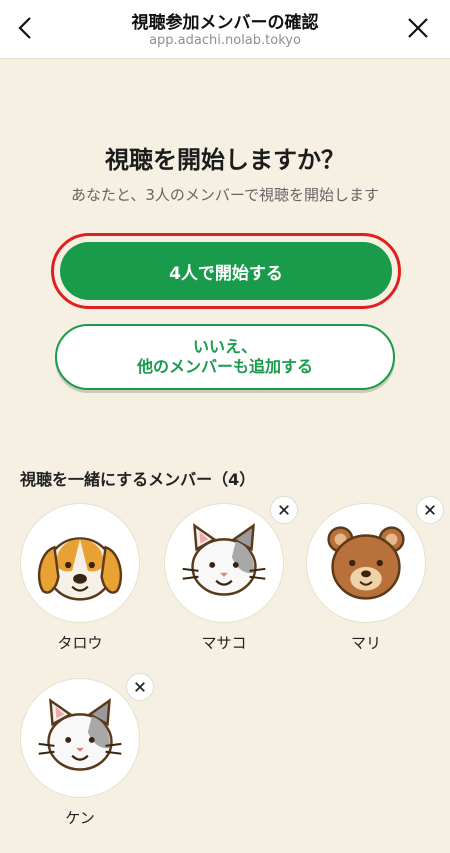 The image size is (450, 853). Describe the element at coordinates (224, 346) in the screenshot. I see `add-members-label-line1: いいえ、` at that location.